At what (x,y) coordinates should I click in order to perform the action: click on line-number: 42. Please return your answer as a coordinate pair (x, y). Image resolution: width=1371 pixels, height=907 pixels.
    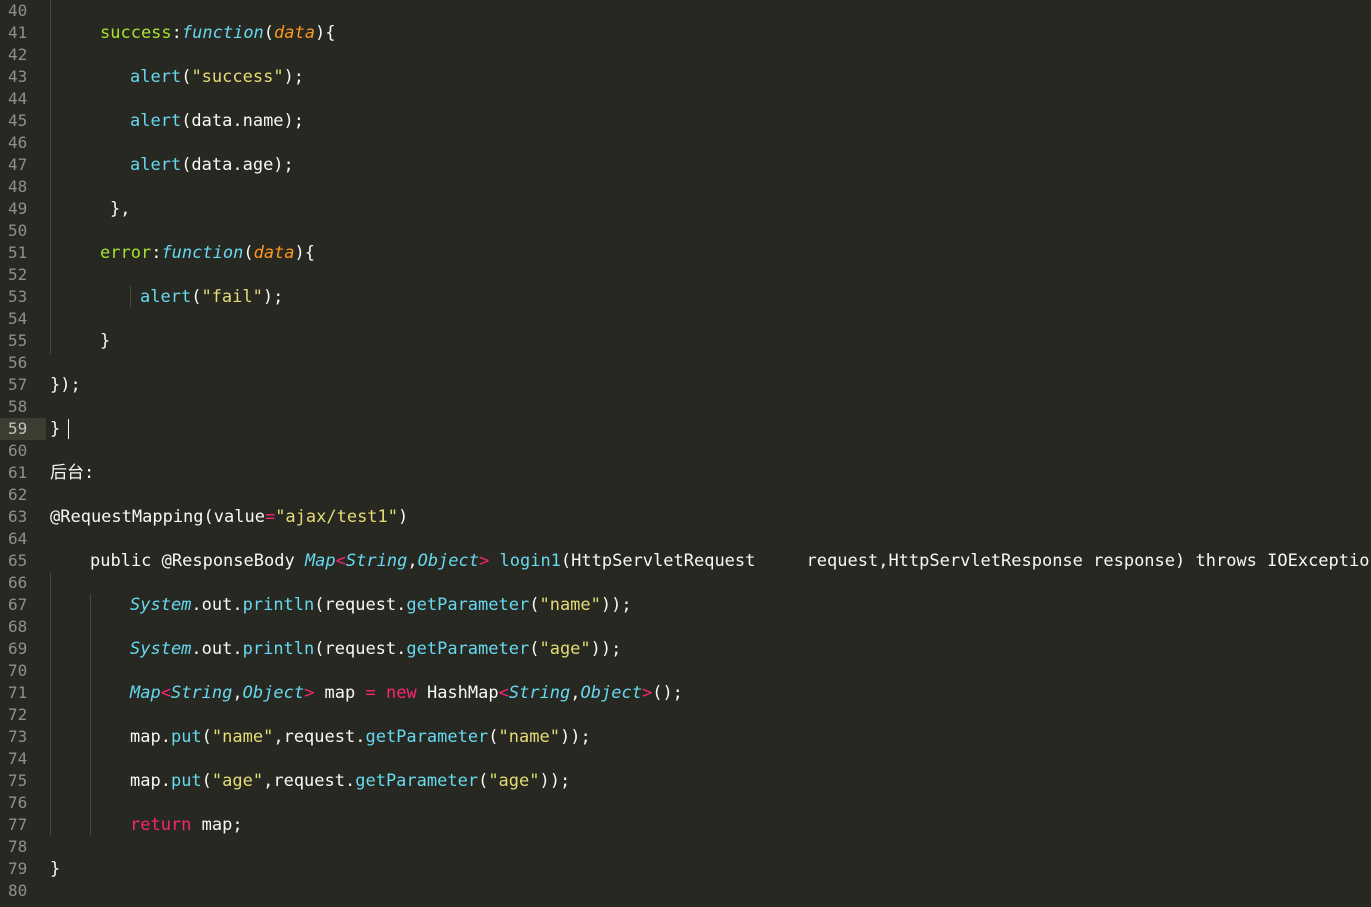
    Looking at the image, I should click on (18, 54).